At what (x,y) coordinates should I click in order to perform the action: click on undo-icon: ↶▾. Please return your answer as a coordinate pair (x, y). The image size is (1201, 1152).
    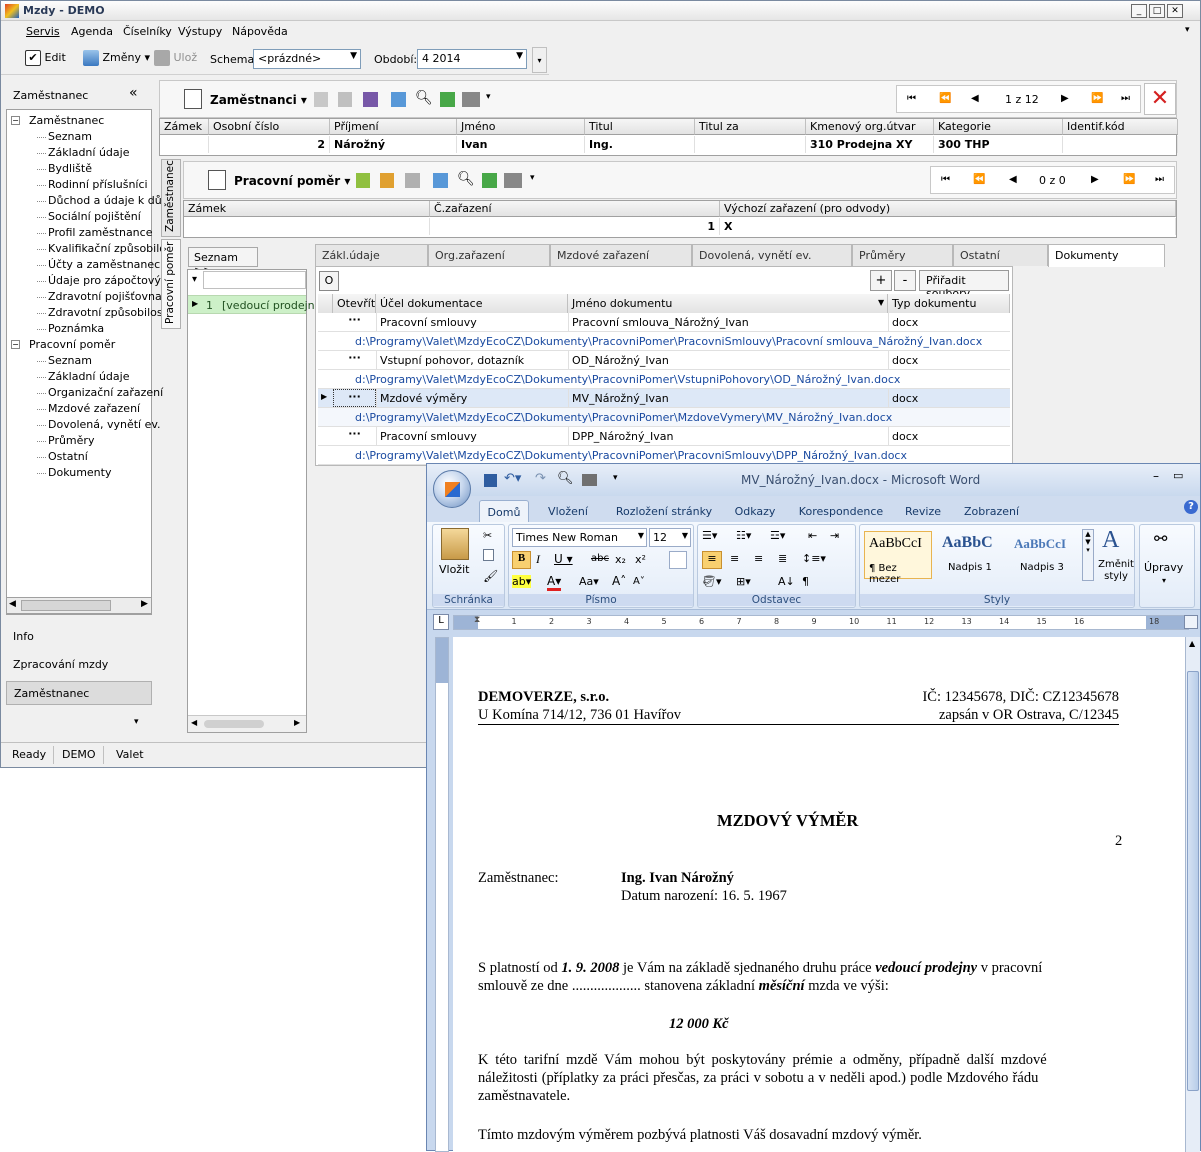
    Looking at the image, I should click on (512, 478).